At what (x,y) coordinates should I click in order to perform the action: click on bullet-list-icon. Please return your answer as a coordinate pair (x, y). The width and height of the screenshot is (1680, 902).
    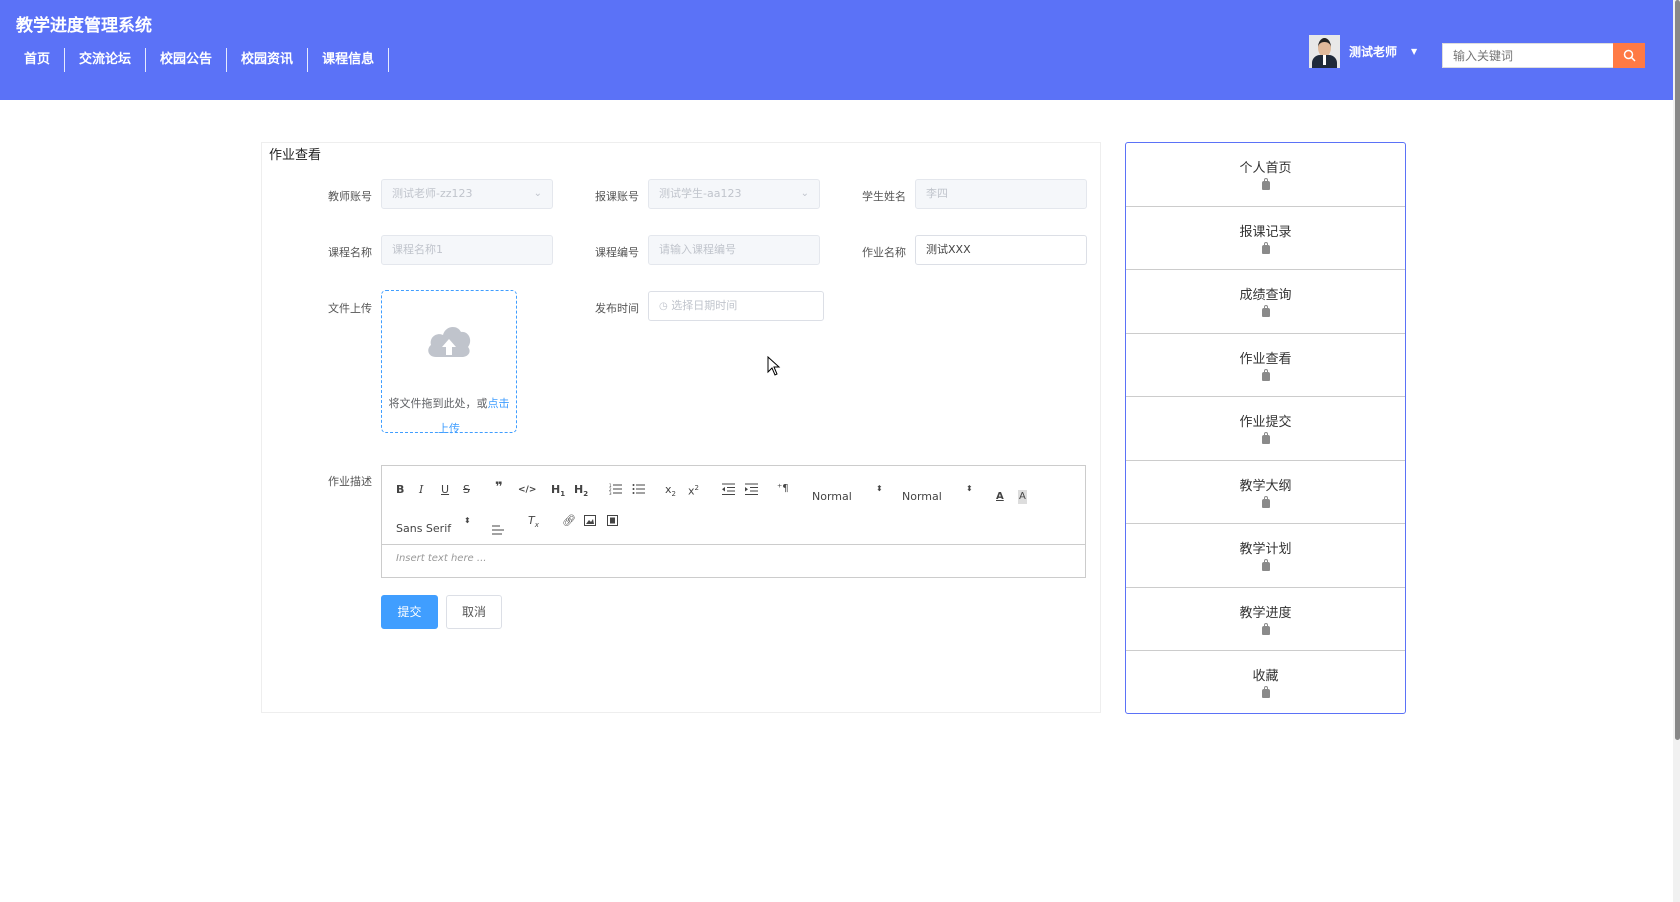
    Looking at the image, I should click on (638, 489).